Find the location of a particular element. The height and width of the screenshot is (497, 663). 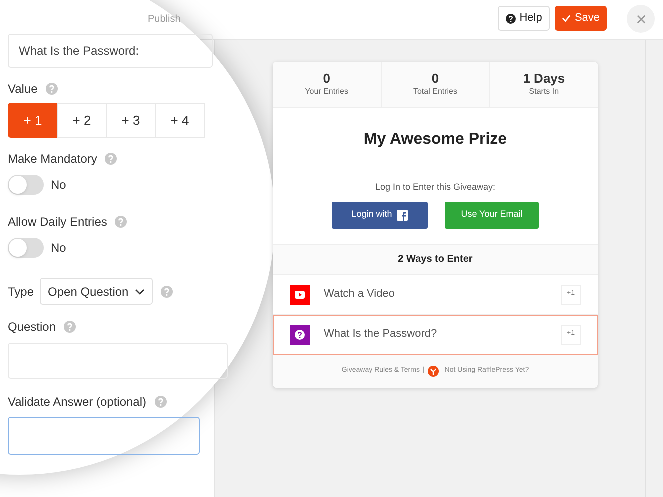

entry-label: What Is the Password? is located at coordinates (381, 334).